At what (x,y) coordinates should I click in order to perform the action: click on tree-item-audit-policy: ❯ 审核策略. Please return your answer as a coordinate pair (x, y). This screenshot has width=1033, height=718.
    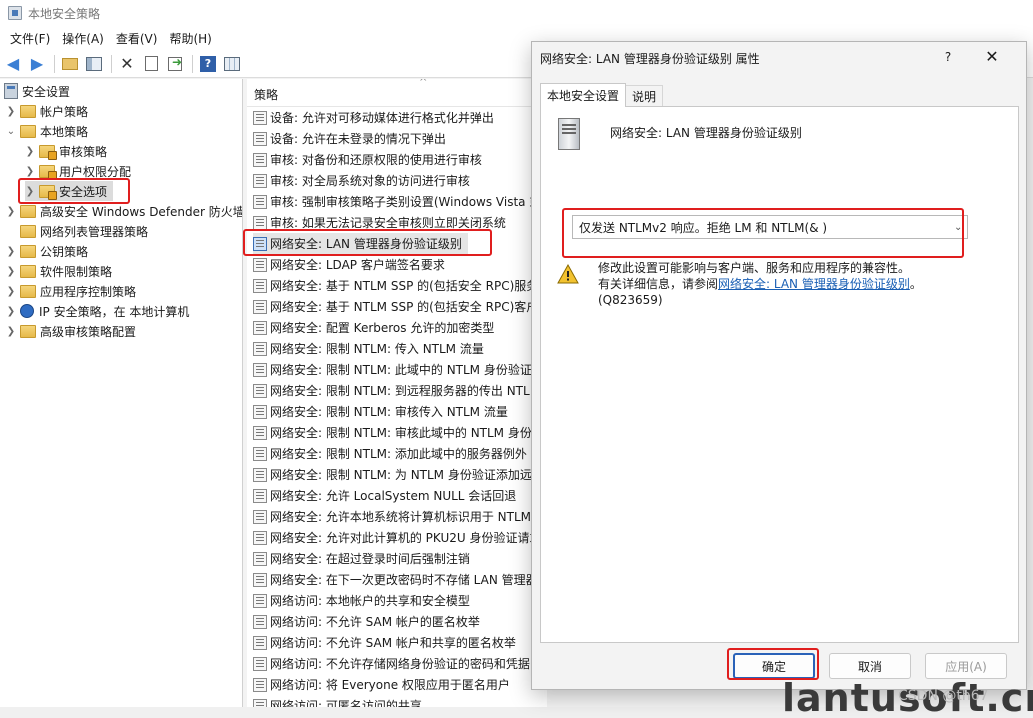
    Looking at the image, I should click on (66, 151).